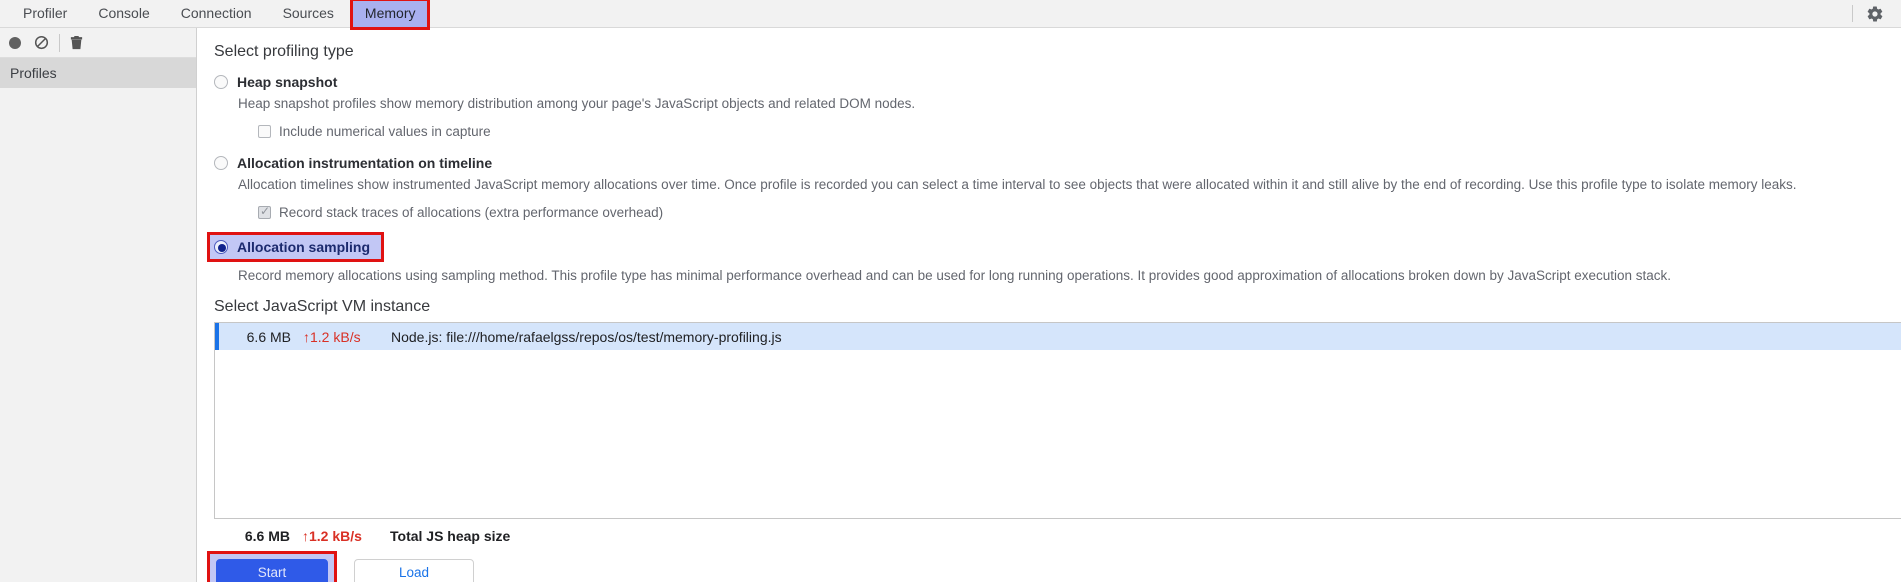 Image resolution: width=1901 pixels, height=582 pixels. What do you see at coordinates (272, 570) in the screenshot?
I see `start-button: Start` at bounding box center [272, 570].